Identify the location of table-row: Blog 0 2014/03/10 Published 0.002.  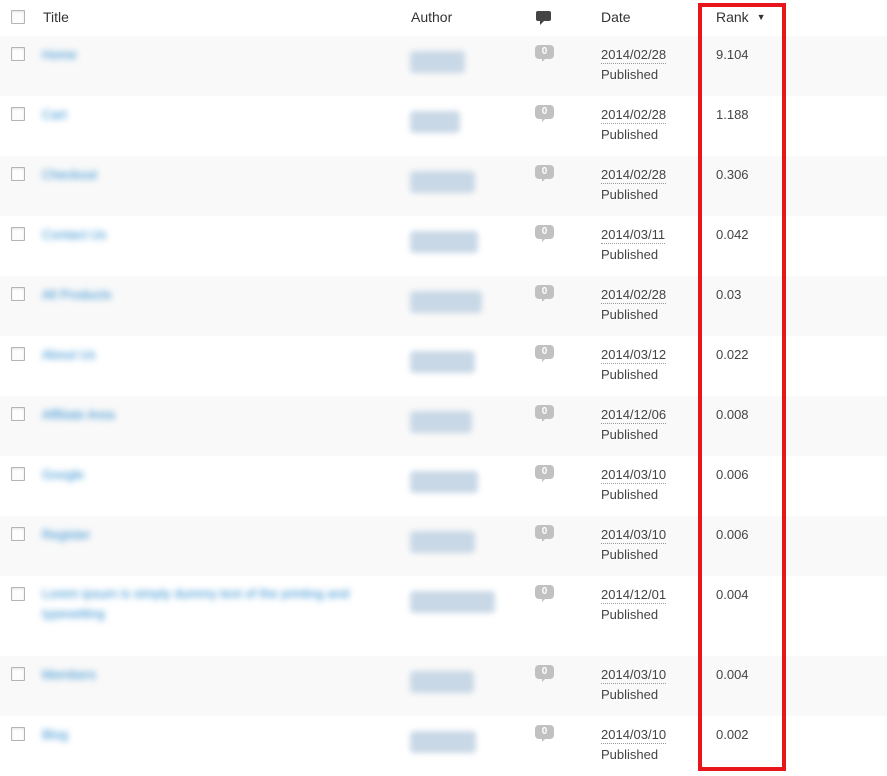
(443, 746).